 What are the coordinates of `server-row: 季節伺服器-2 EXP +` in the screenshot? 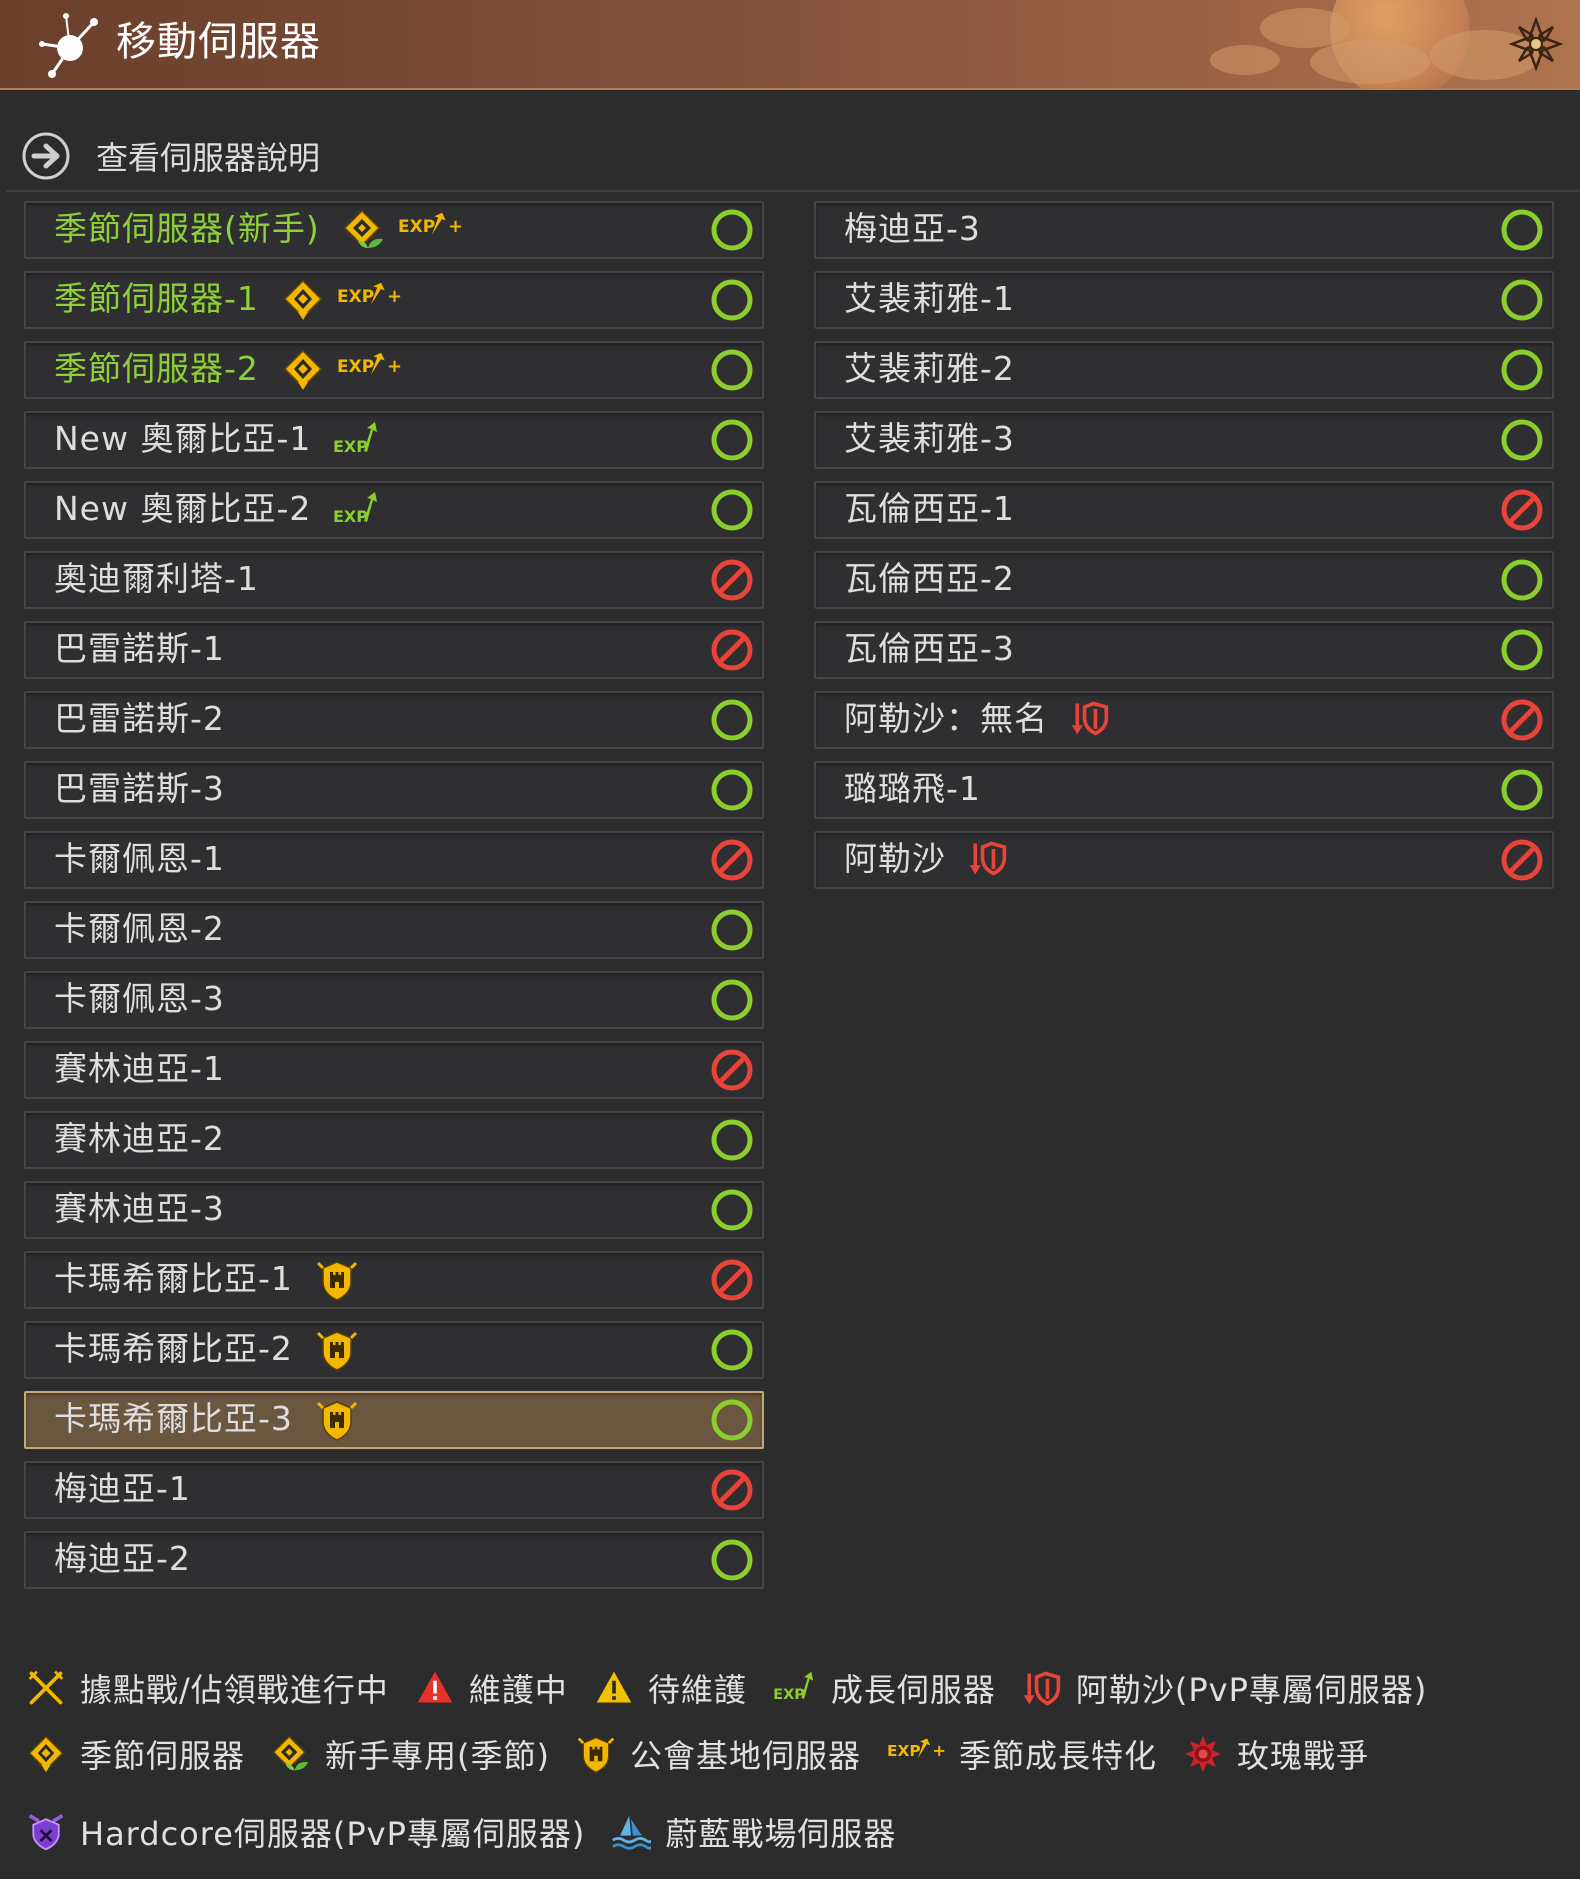 It's located at (394, 370).